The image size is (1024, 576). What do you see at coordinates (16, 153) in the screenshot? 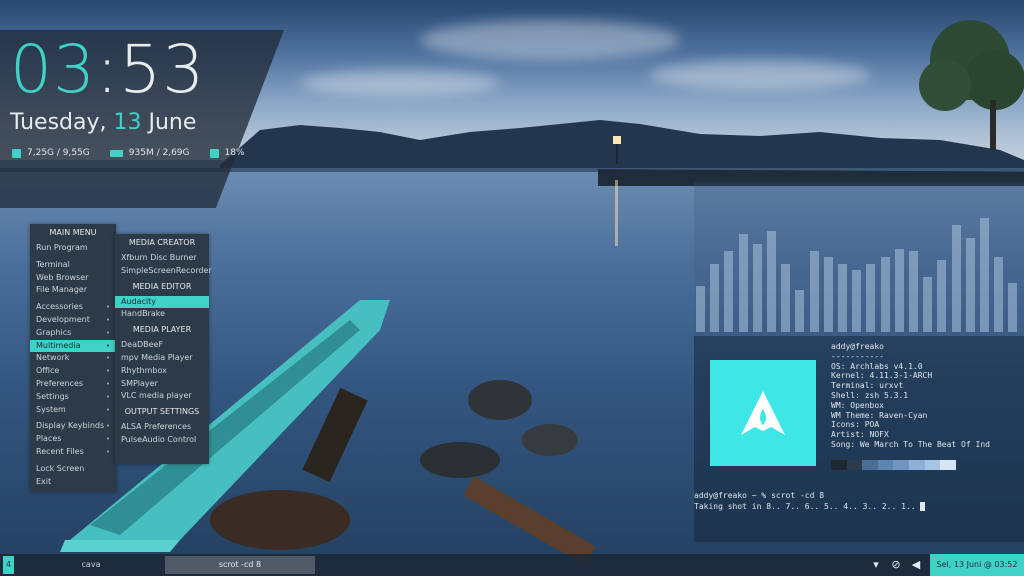
I see `disk-icon` at bounding box center [16, 153].